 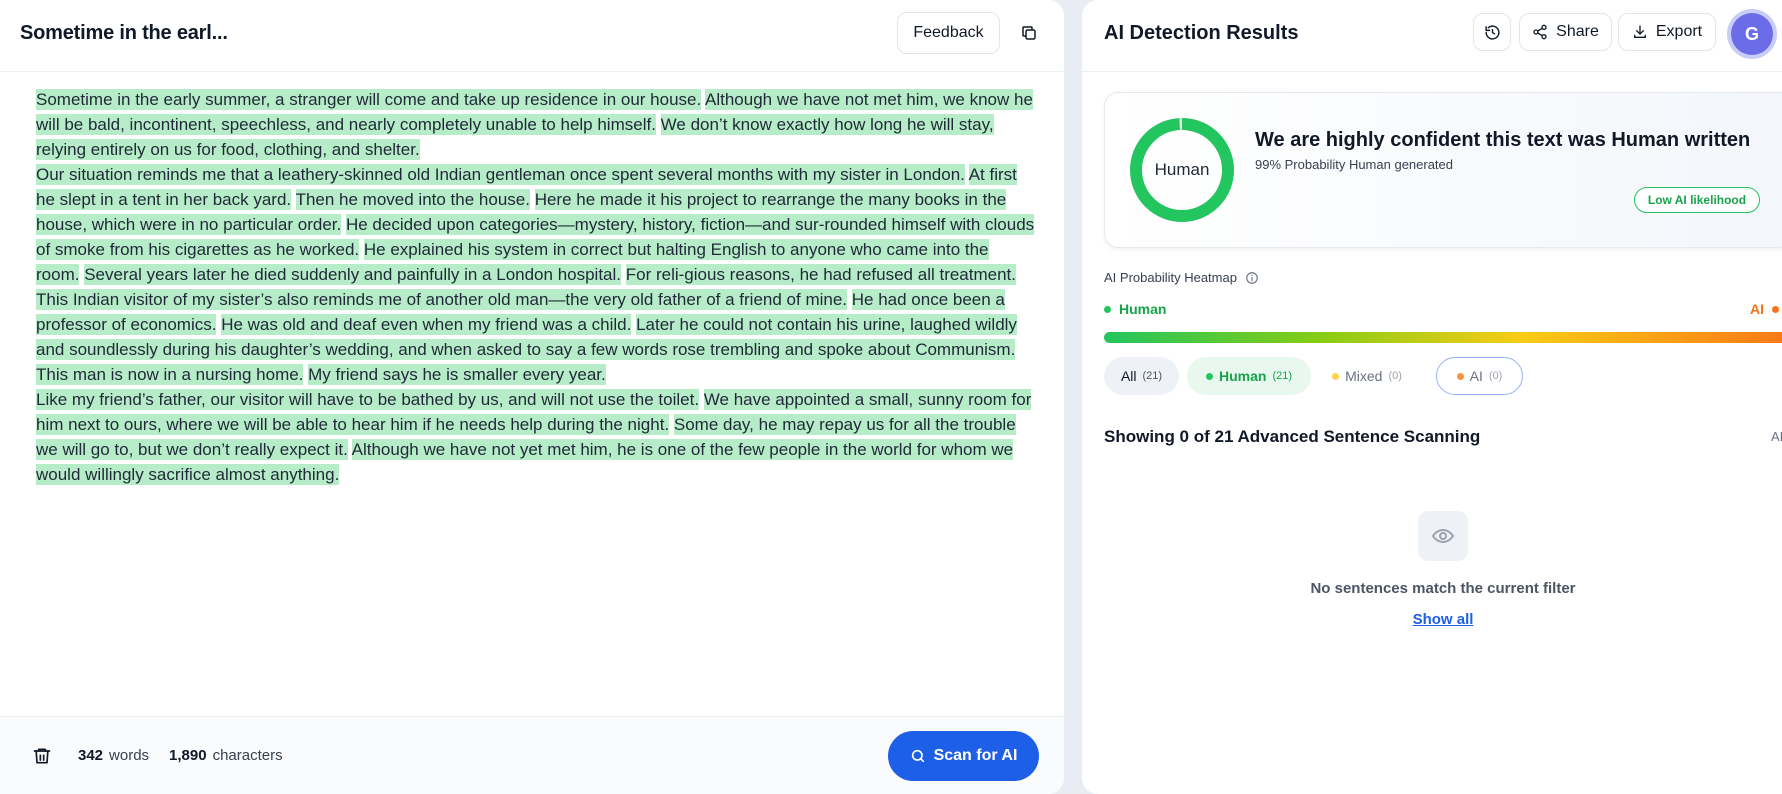 I want to click on highlighted-sentence: My friend says he is smaller every year., so click(x=457, y=374).